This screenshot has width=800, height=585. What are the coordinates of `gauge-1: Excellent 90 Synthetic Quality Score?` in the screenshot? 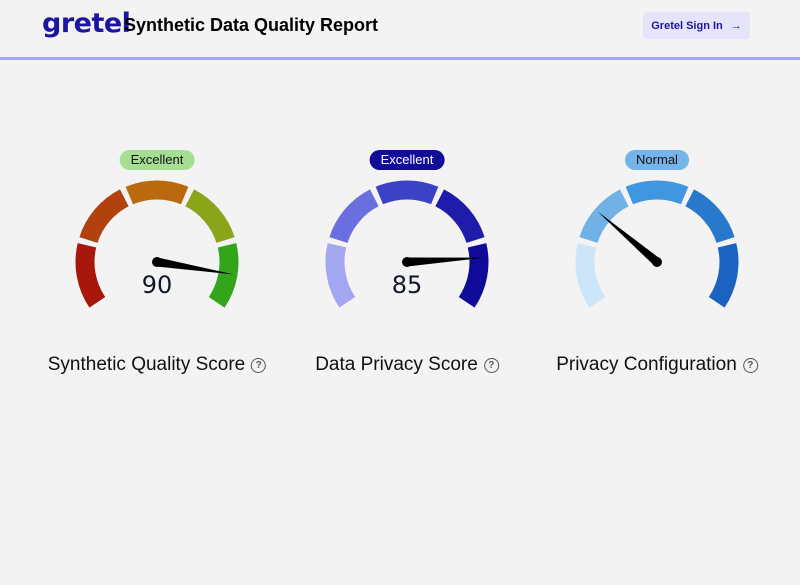 It's located at (157, 268).